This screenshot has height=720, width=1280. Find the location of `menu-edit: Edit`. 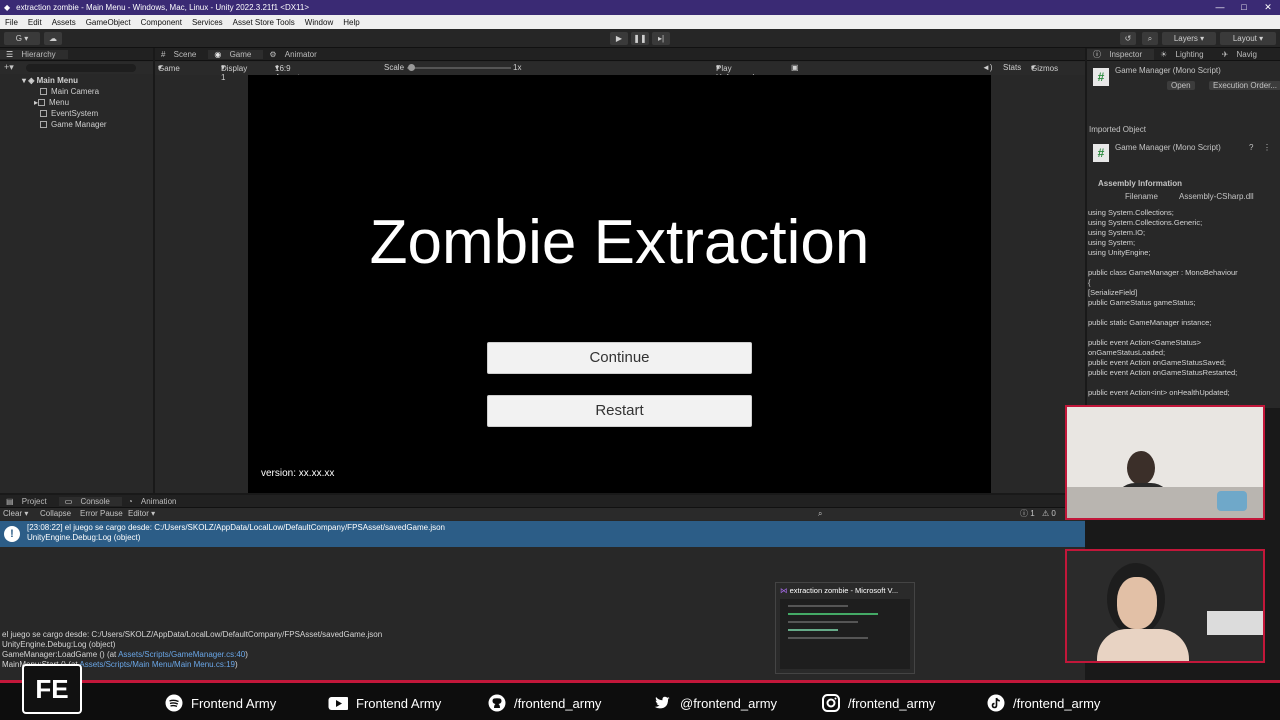

menu-edit: Edit is located at coordinates (35, 22).